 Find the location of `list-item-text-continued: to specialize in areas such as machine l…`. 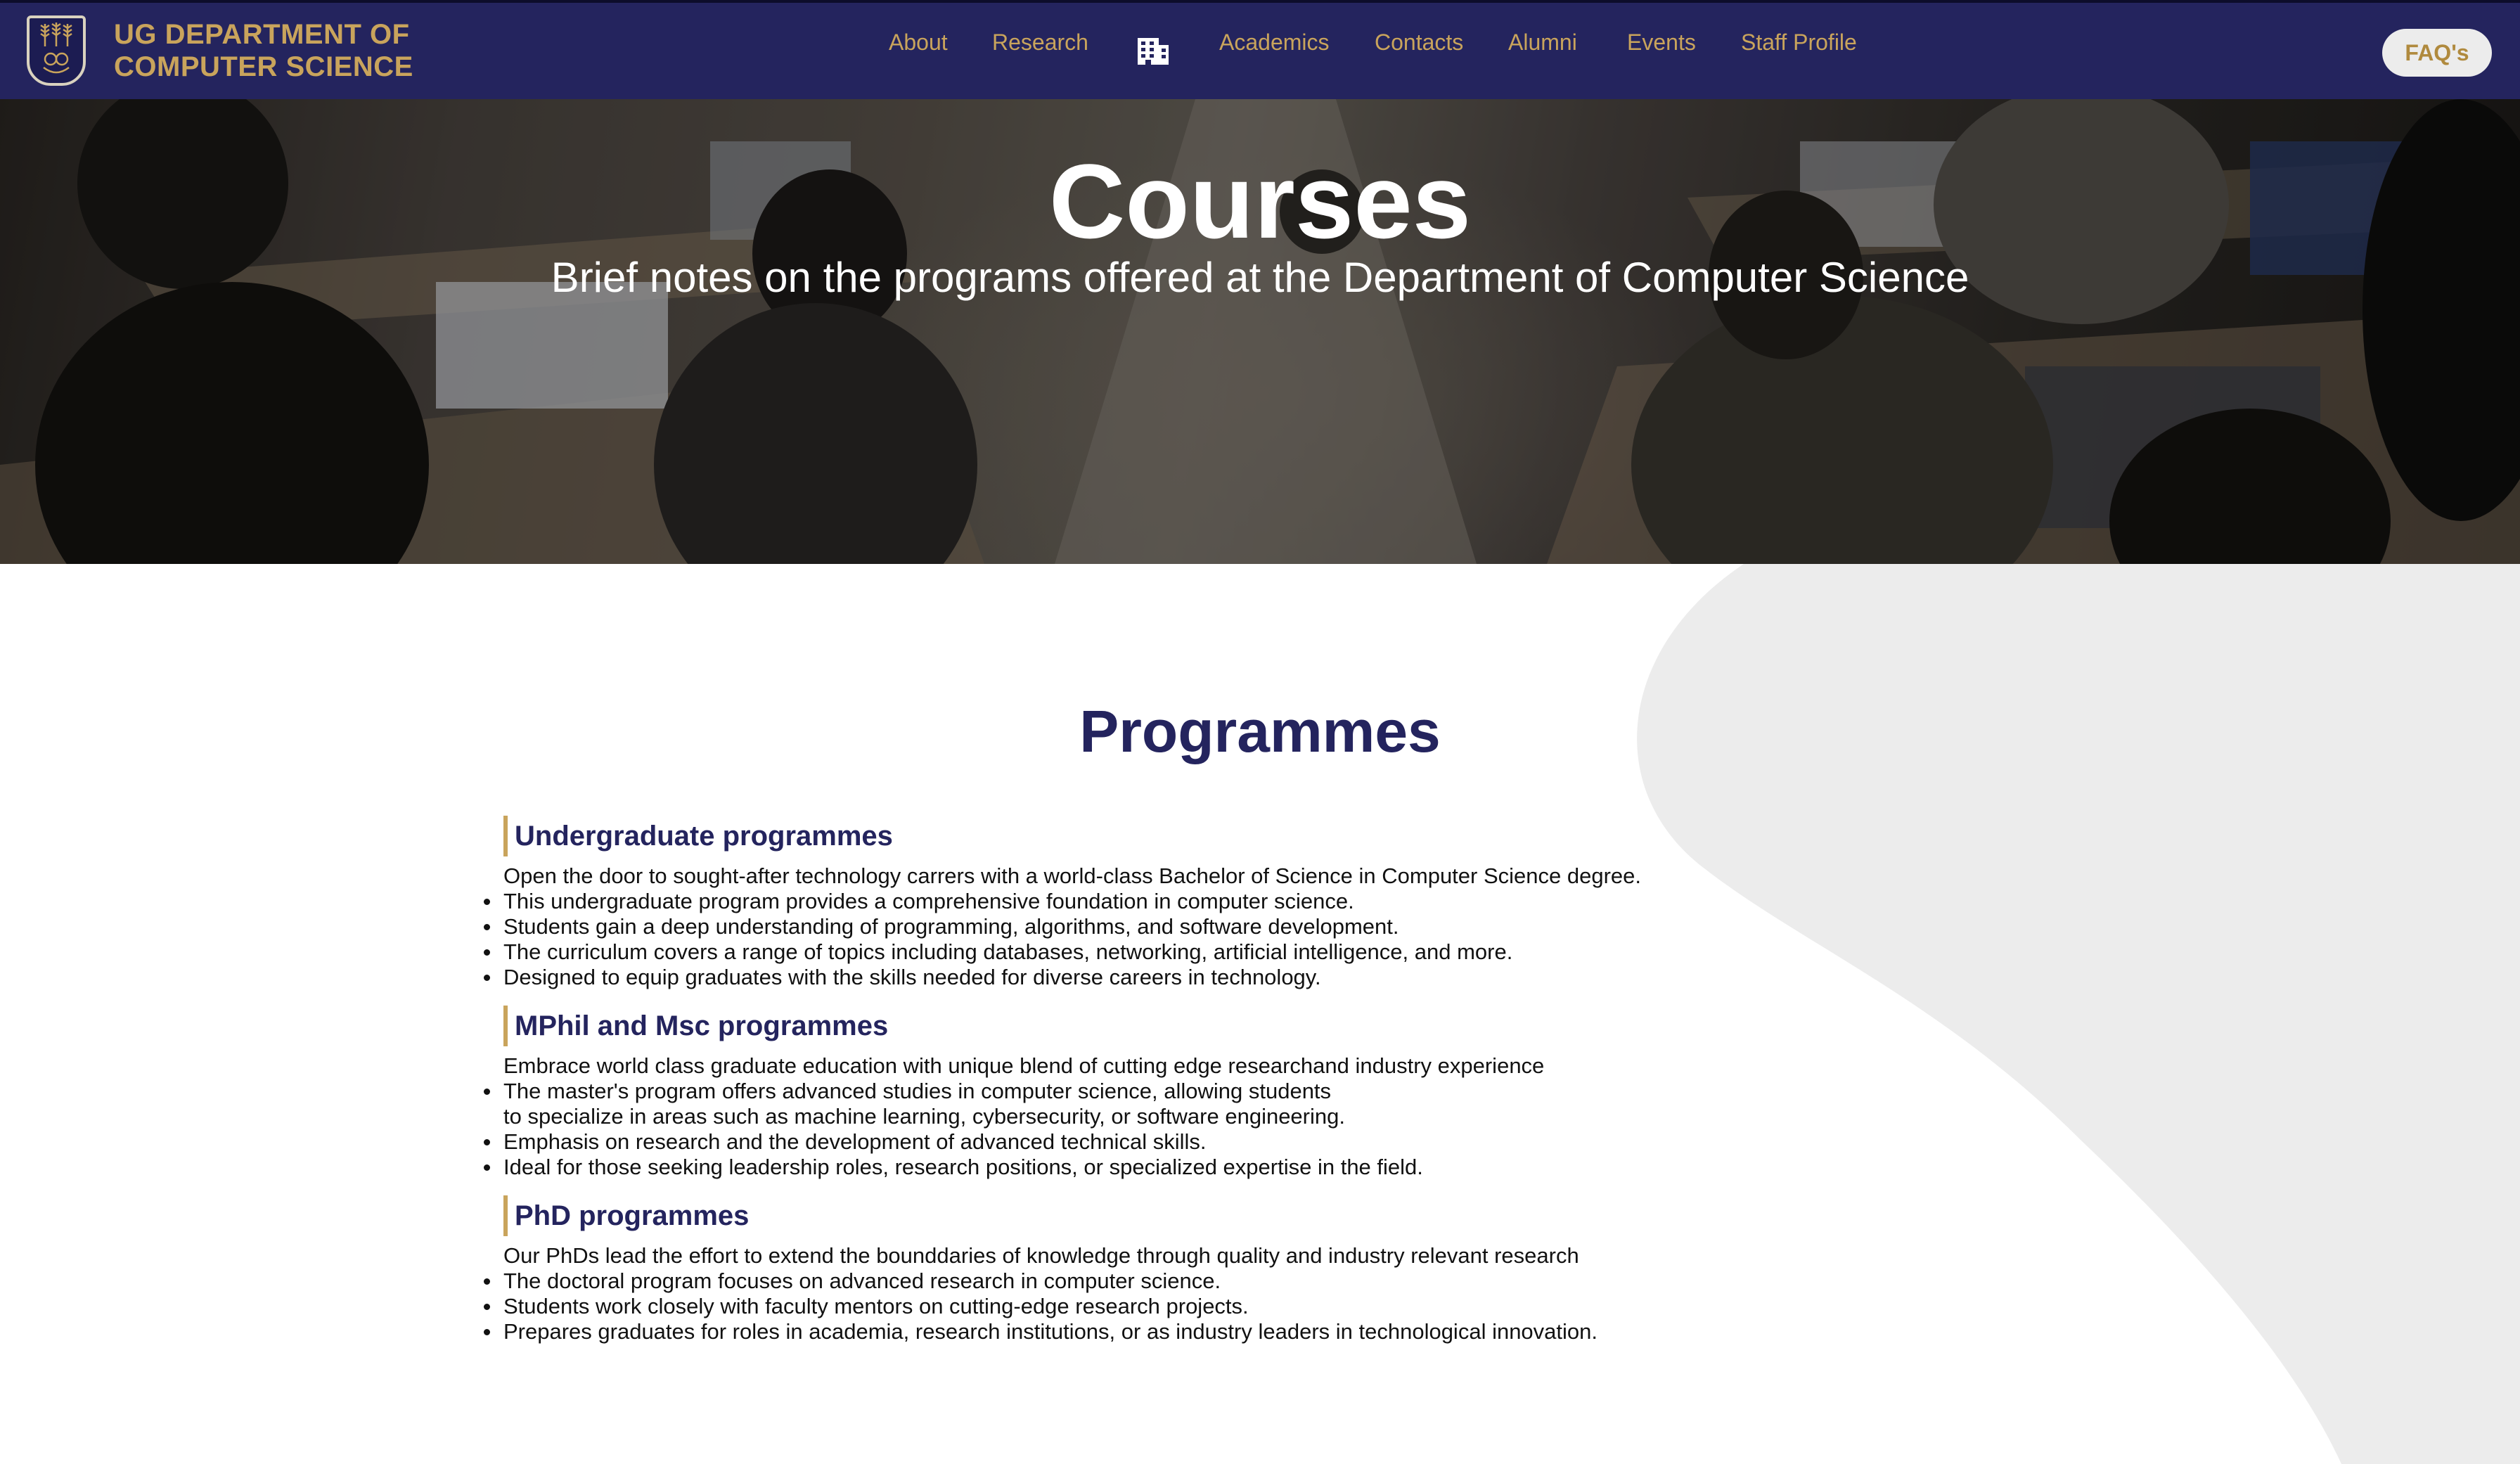

list-item-text-continued: to specialize in areas such as machine l… is located at coordinates (924, 1116).